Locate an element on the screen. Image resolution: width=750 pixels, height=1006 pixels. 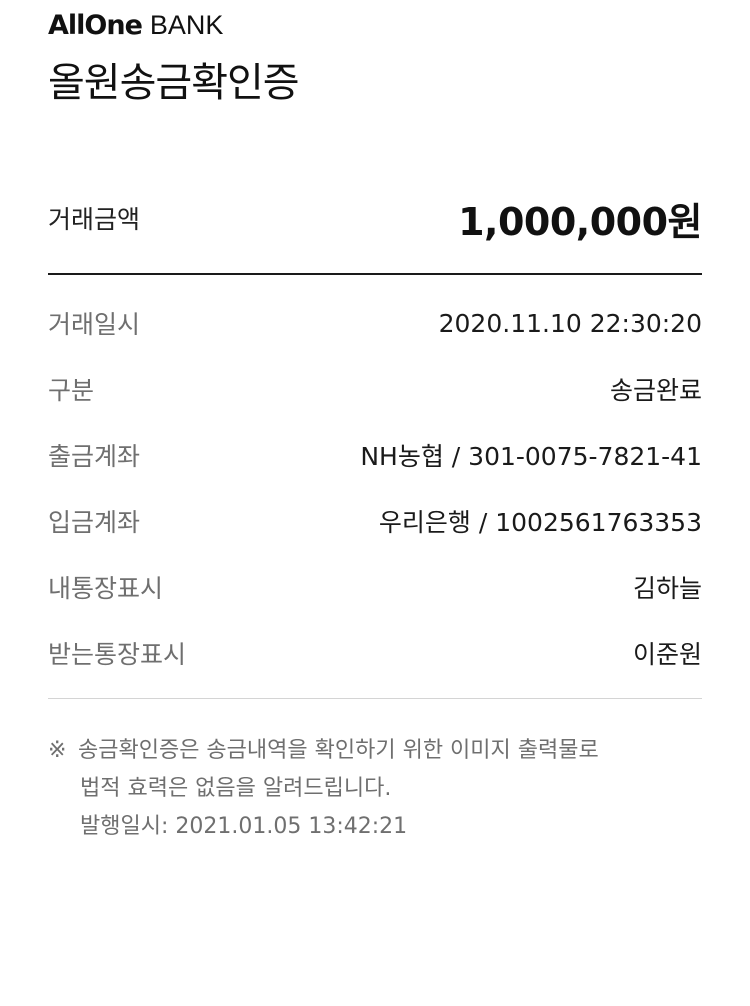
issue-datetime: 발행일시: 2021.01.05 13:42:21 is located at coordinates (244, 826).